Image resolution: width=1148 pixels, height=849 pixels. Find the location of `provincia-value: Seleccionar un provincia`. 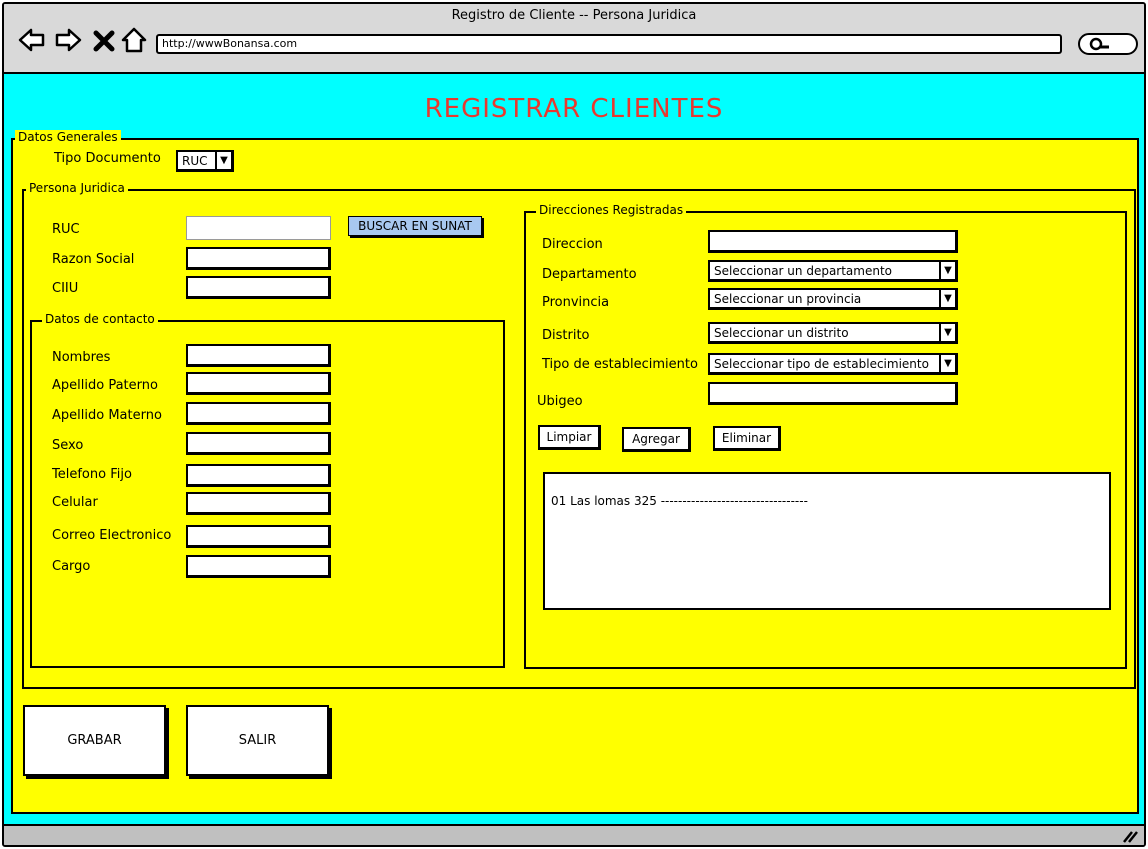

provincia-value: Seleccionar un provincia is located at coordinates (788, 299).